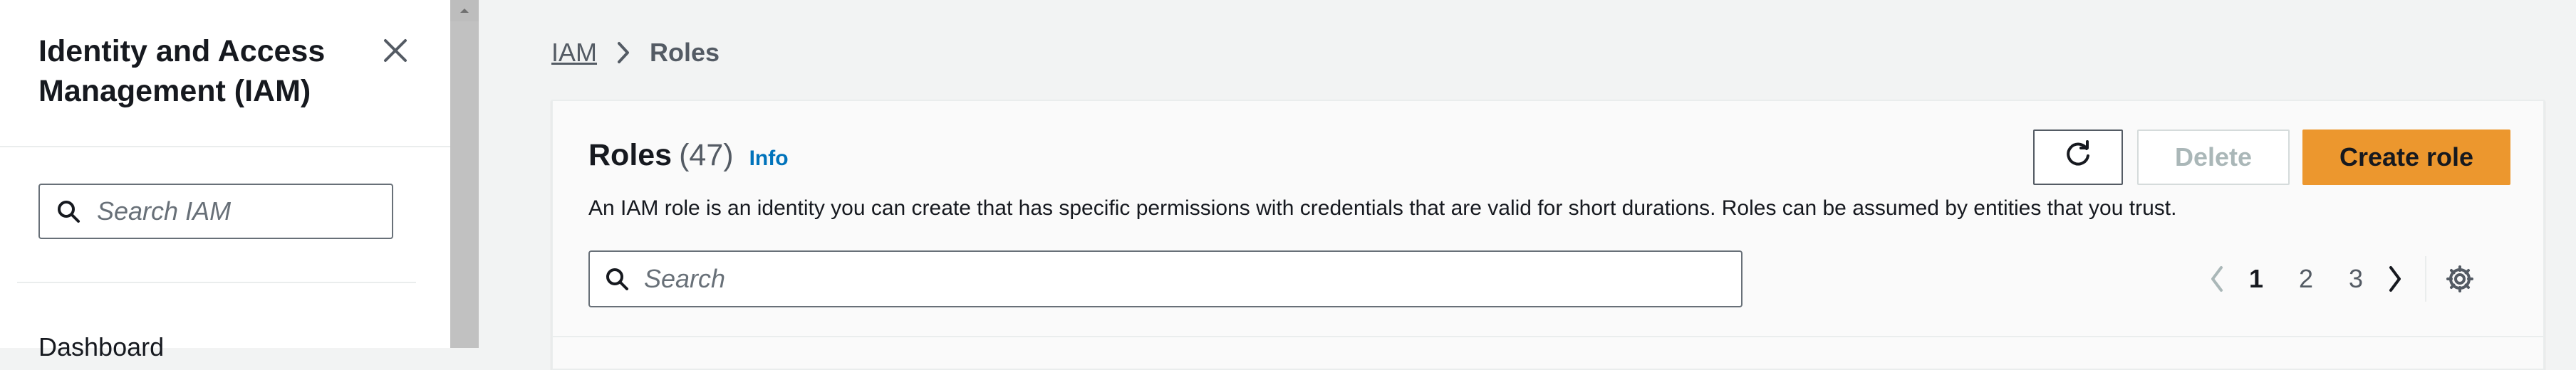 This screenshot has height=370, width=2576. I want to click on close-icon, so click(395, 52).